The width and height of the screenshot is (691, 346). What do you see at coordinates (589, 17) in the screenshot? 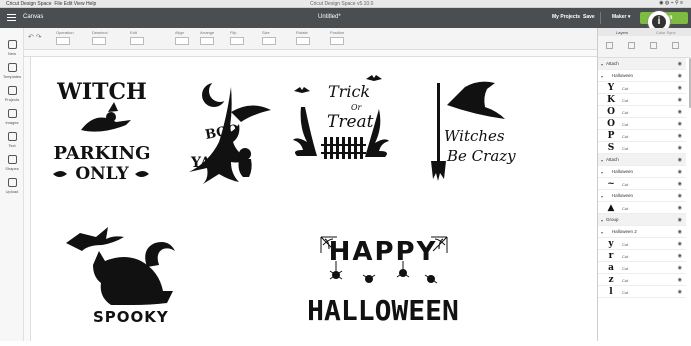
I see `save-button: Save` at bounding box center [589, 17].